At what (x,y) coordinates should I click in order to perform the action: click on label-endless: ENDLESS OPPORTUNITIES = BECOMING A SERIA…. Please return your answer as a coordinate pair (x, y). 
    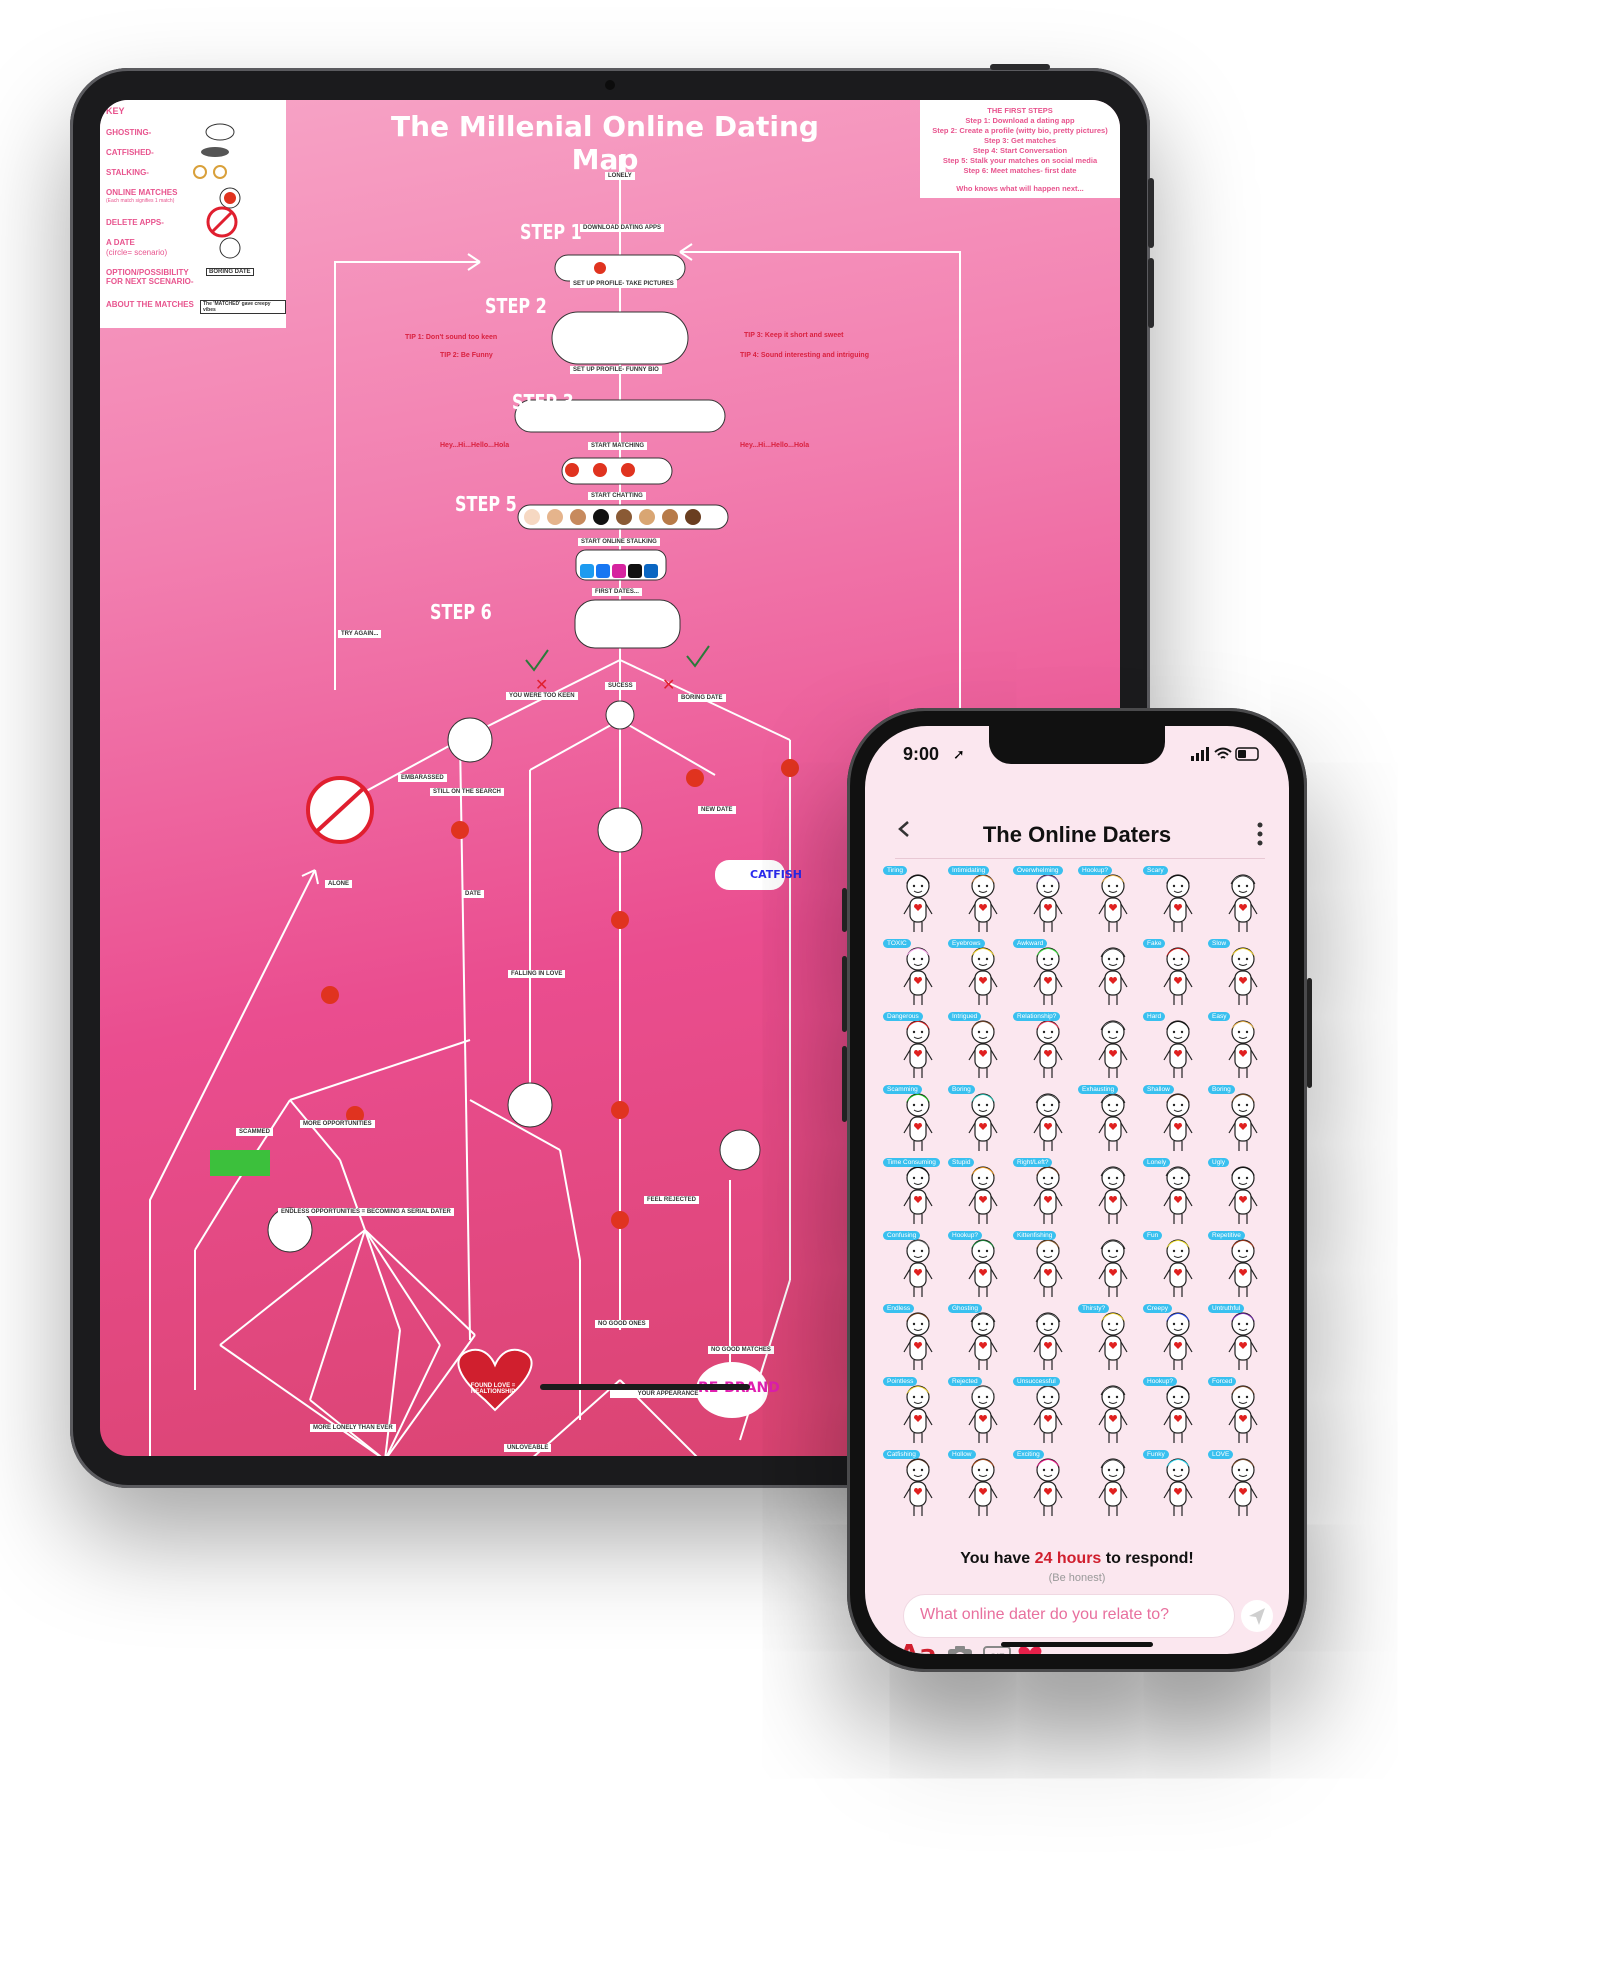
    Looking at the image, I should click on (366, 1212).